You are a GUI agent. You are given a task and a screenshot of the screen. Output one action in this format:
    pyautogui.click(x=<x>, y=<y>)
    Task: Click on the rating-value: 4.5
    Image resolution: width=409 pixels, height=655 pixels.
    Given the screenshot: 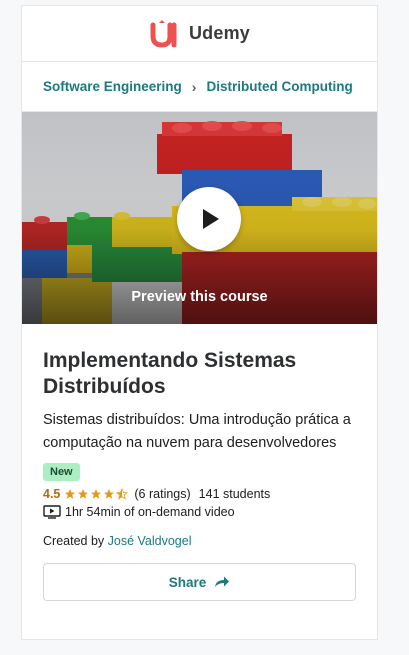 What is the action you would take?
    pyautogui.click(x=52, y=494)
    